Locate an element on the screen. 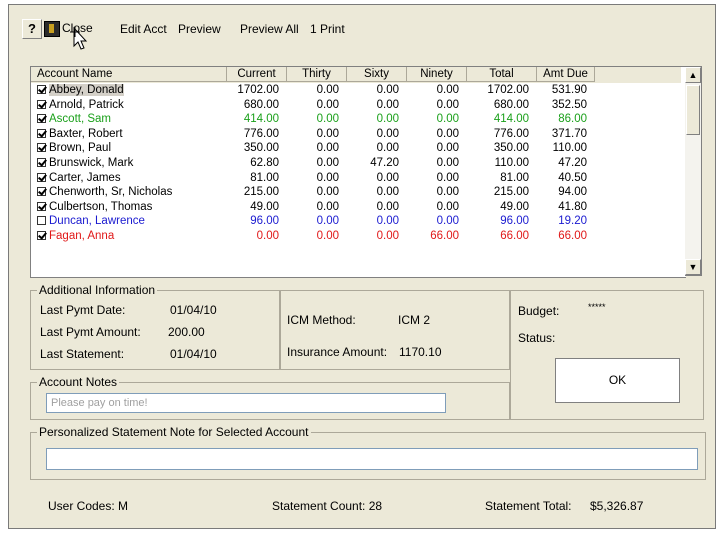 This screenshot has width=726, height=537. current-cell: 81.00 is located at coordinates (264, 177).